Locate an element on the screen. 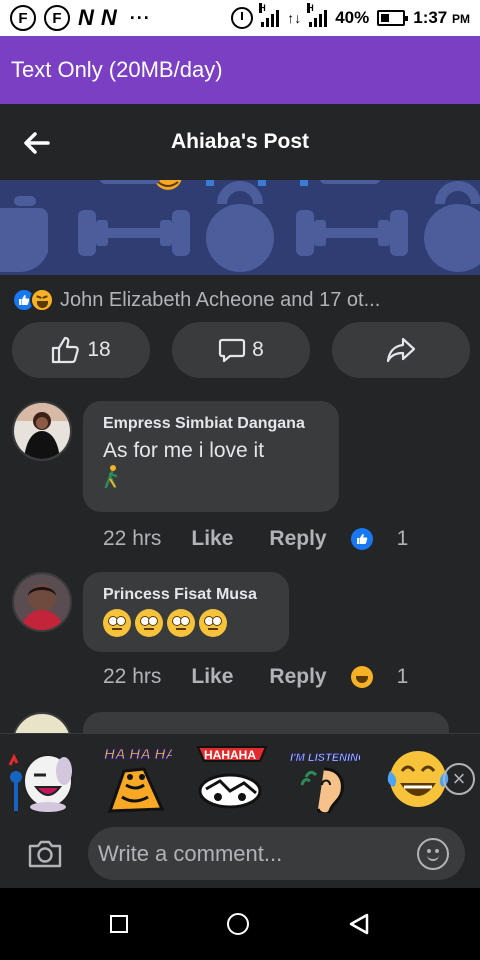 This screenshot has height=960, width=480. back-arrow-icon is located at coordinates (37, 143).